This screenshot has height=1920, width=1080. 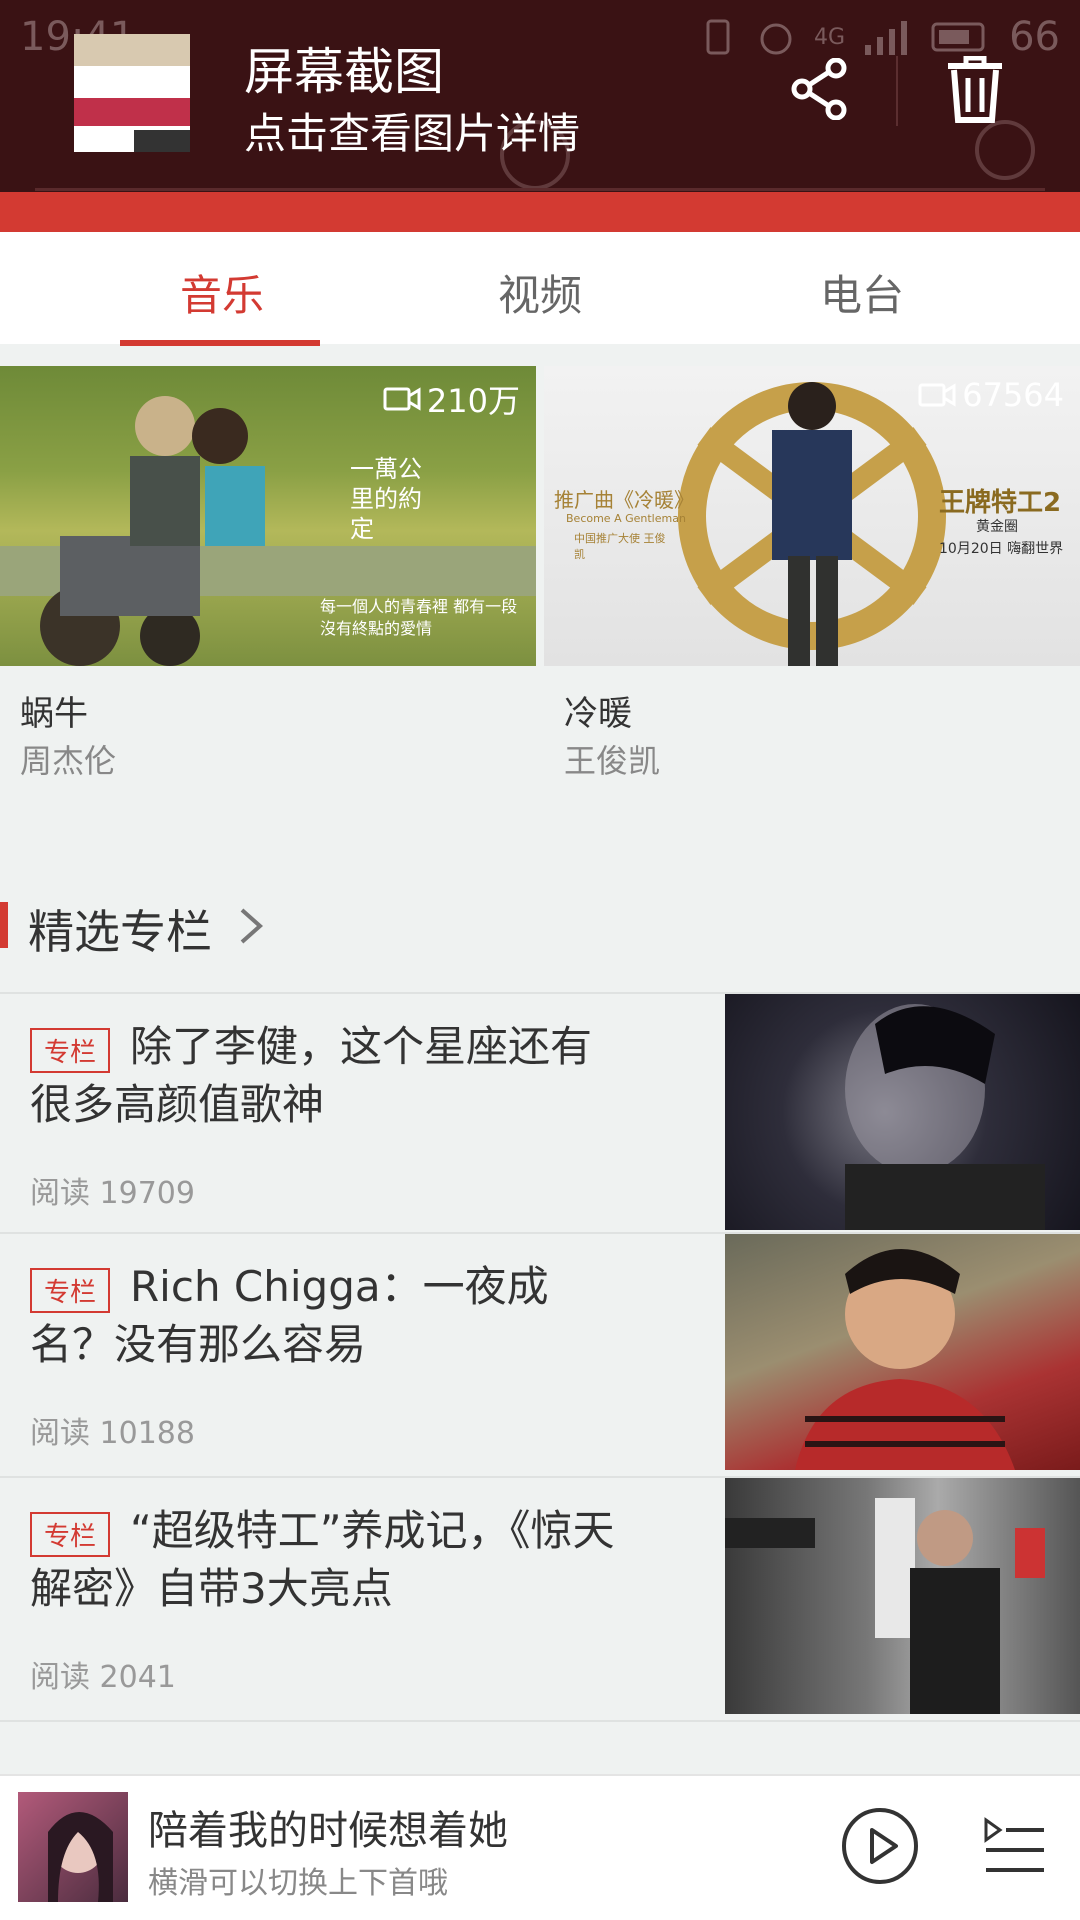 I want to click on play-icon, so click(x=880, y=1846).